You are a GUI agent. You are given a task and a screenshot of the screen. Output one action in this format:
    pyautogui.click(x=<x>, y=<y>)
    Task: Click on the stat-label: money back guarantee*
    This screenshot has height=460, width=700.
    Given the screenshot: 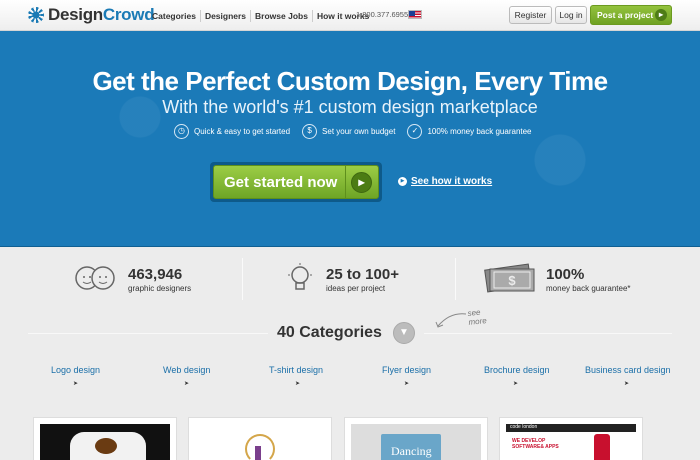 What is the action you would take?
    pyautogui.click(x=588, y=288)
    